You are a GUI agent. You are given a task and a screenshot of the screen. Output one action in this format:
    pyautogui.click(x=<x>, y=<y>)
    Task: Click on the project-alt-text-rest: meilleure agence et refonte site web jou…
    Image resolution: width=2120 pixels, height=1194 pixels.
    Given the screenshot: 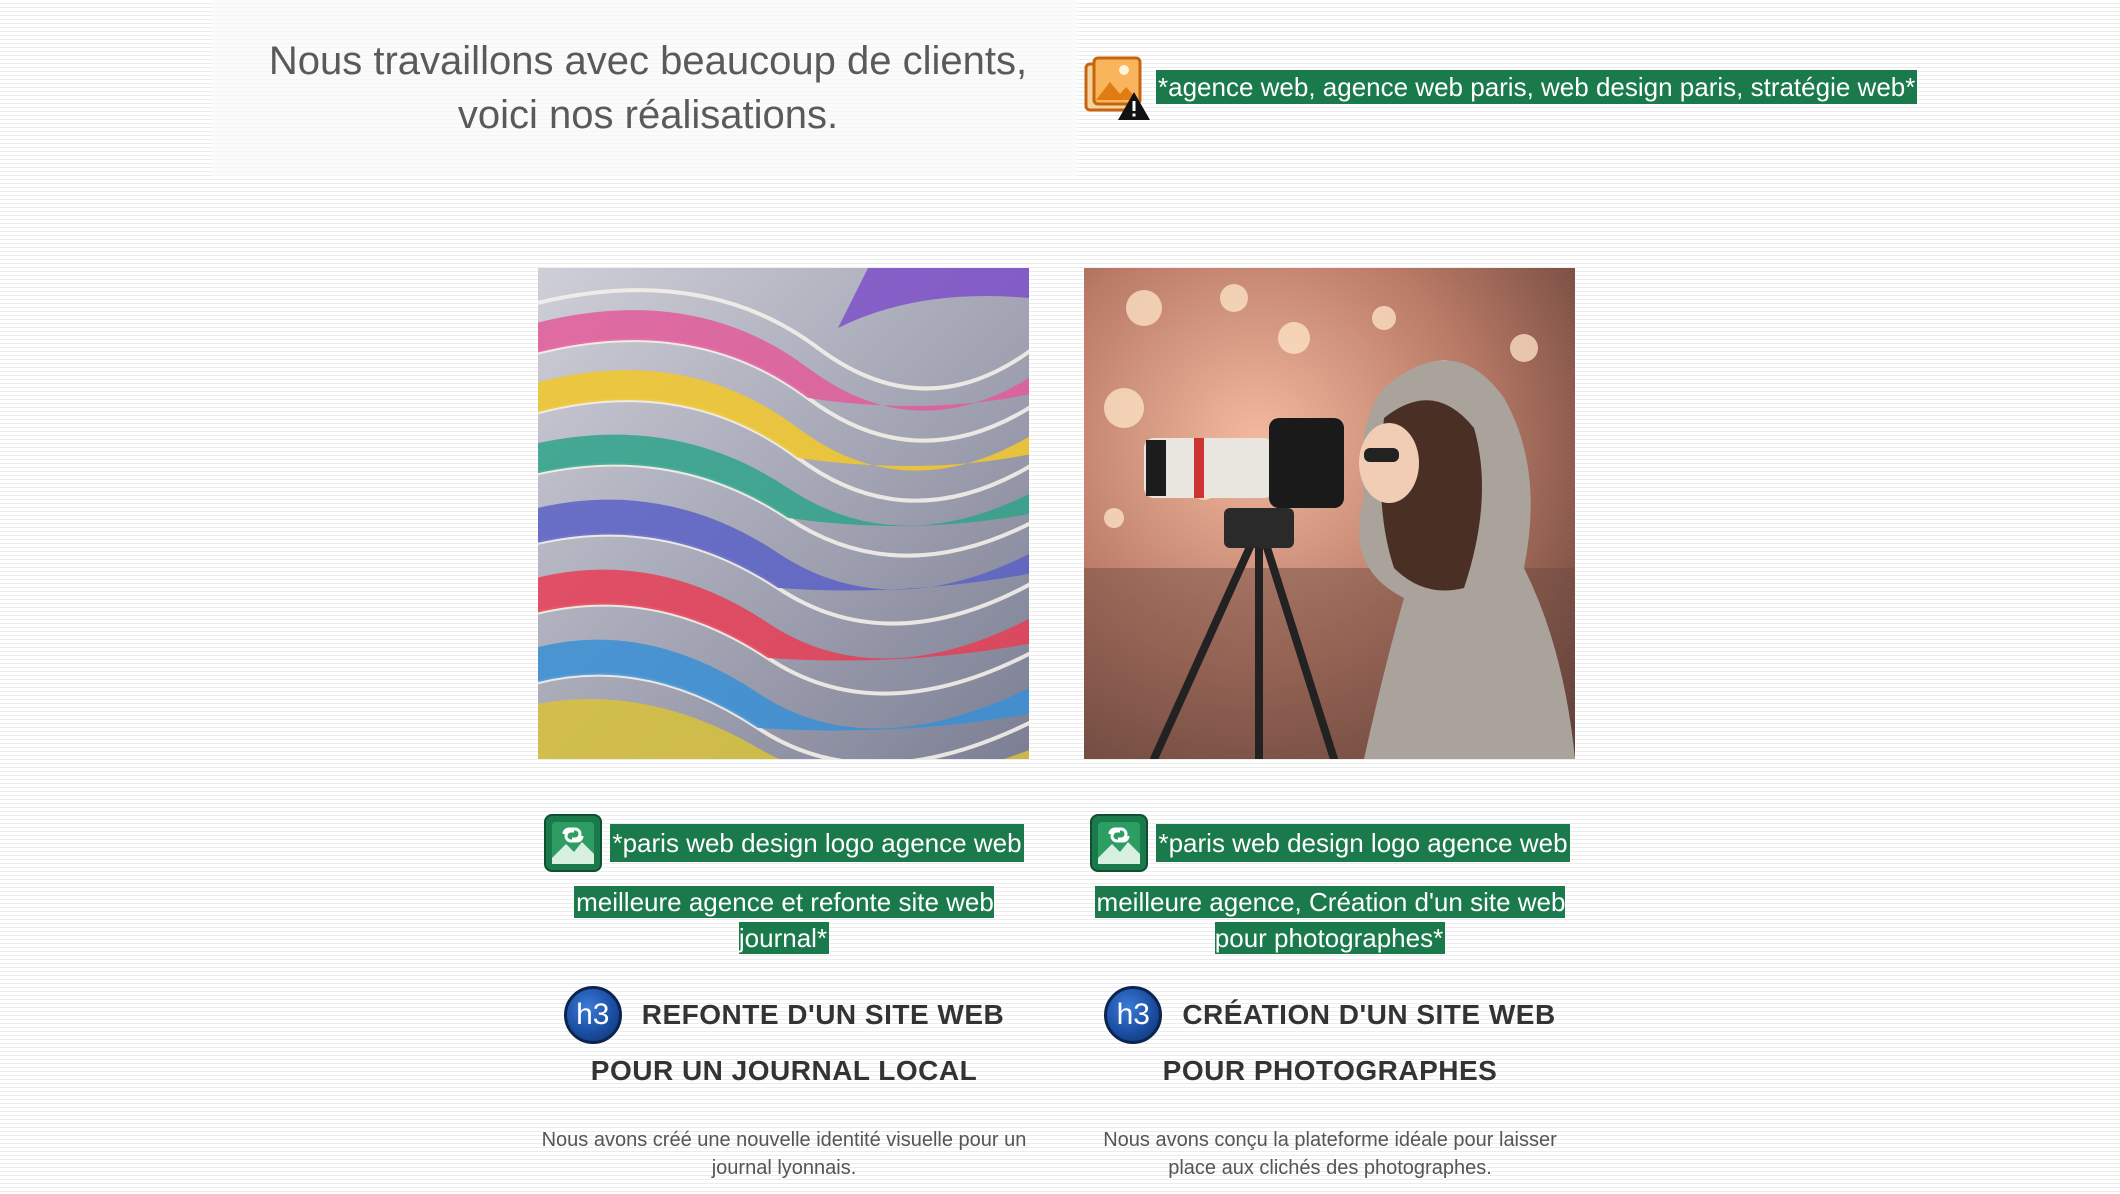 What is the action you would take?
    pyautogui.click(x=784, y=920)
    